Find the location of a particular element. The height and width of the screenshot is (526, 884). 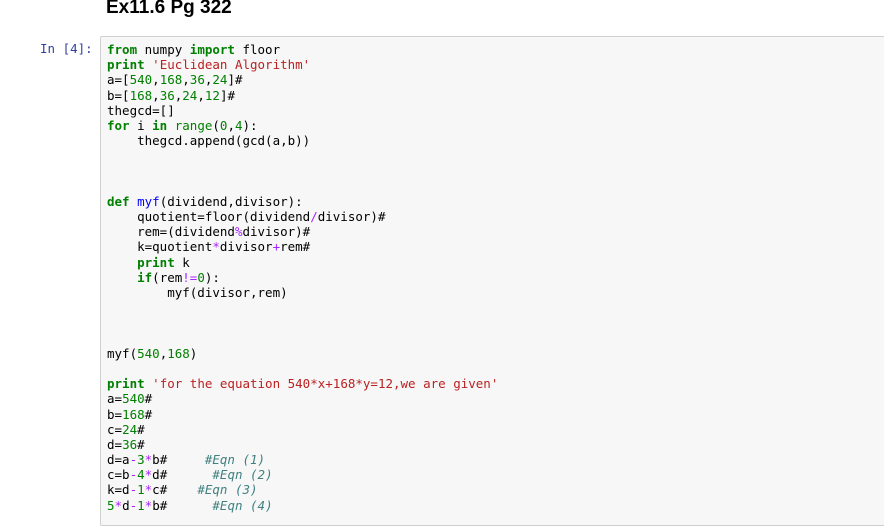

code-token: ]# is located at coordinates (235, 80).